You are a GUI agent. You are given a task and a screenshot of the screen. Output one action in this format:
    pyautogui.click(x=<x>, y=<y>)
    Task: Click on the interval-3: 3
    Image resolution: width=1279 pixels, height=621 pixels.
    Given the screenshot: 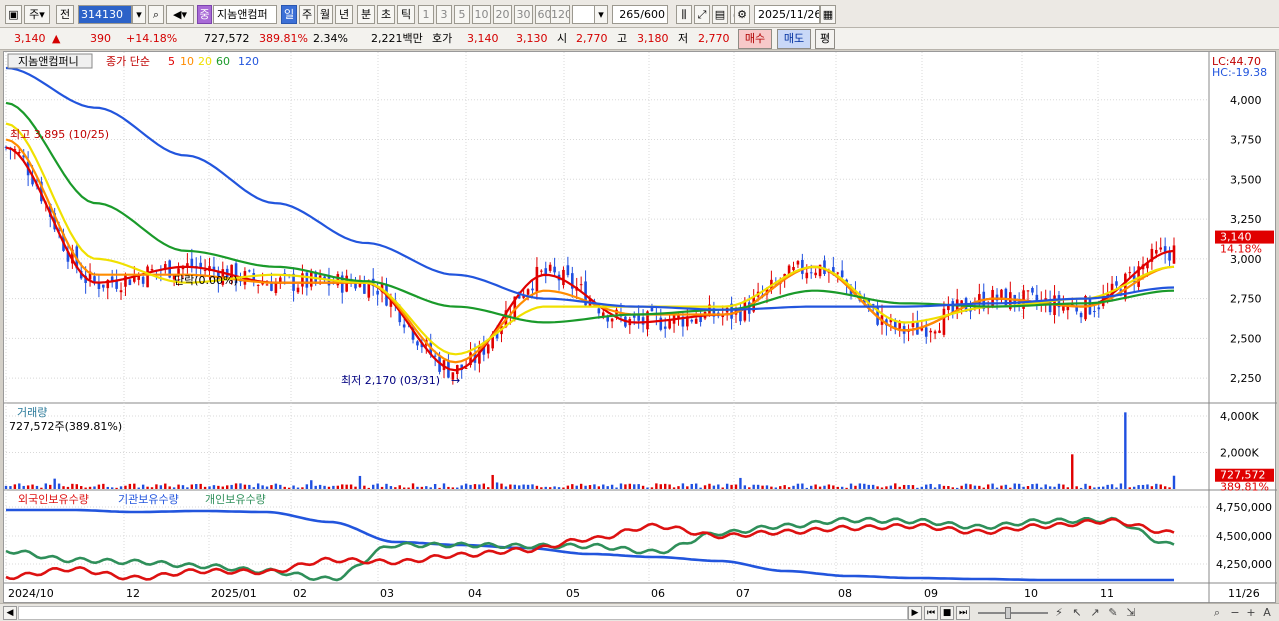 What is the action you would take?
    pyautogui.click(x=444, y=14)
    